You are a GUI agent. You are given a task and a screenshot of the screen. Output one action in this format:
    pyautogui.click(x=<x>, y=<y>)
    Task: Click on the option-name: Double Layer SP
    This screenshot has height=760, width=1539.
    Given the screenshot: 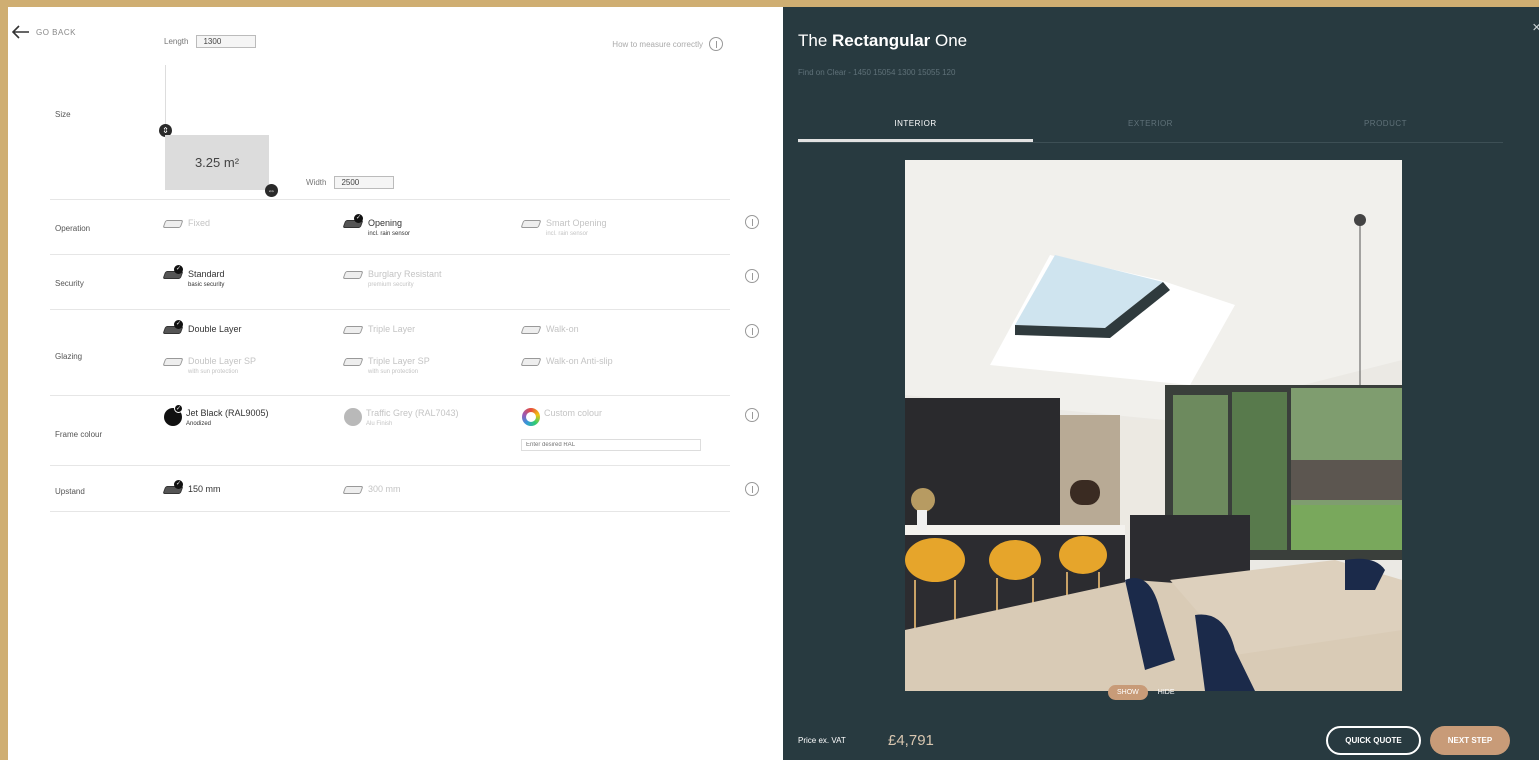 What is the action you would take?
    pyautogui.click(x=222, y=361)
    